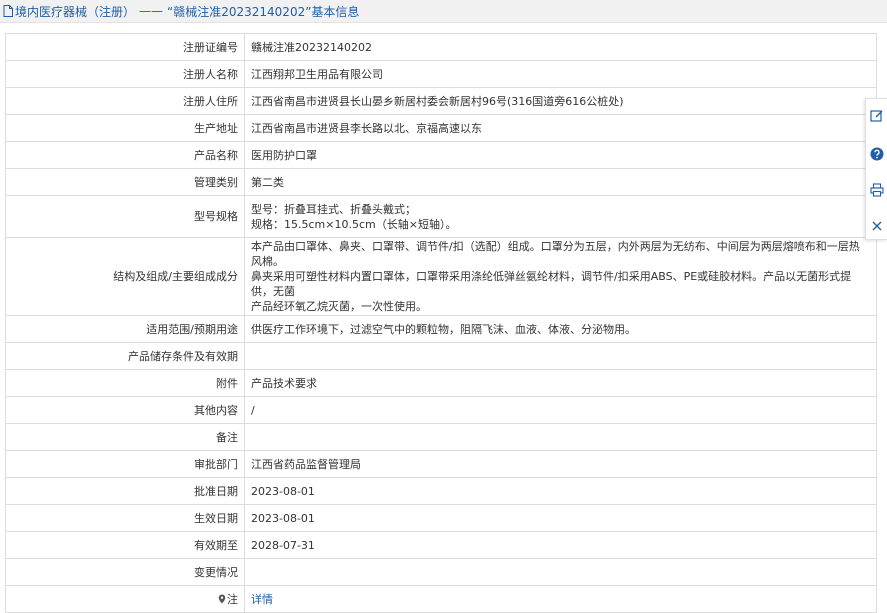  Describe the element at coordinates (125, 572) in the screenshot. I see `row-label: 变更情况` at that location.